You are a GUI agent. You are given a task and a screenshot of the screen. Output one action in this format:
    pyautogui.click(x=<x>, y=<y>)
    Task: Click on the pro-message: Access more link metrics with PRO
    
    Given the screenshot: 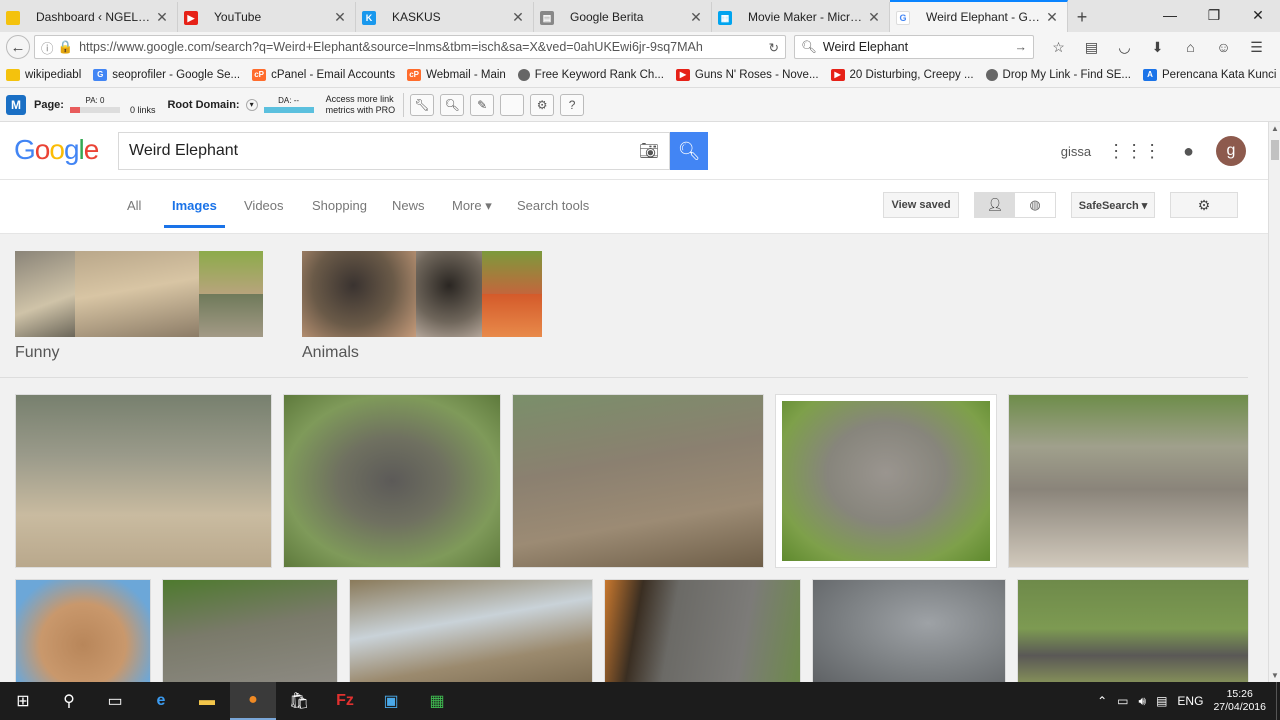 What is the action you would take?
    pyautogui.click(x=361, y=105)
    